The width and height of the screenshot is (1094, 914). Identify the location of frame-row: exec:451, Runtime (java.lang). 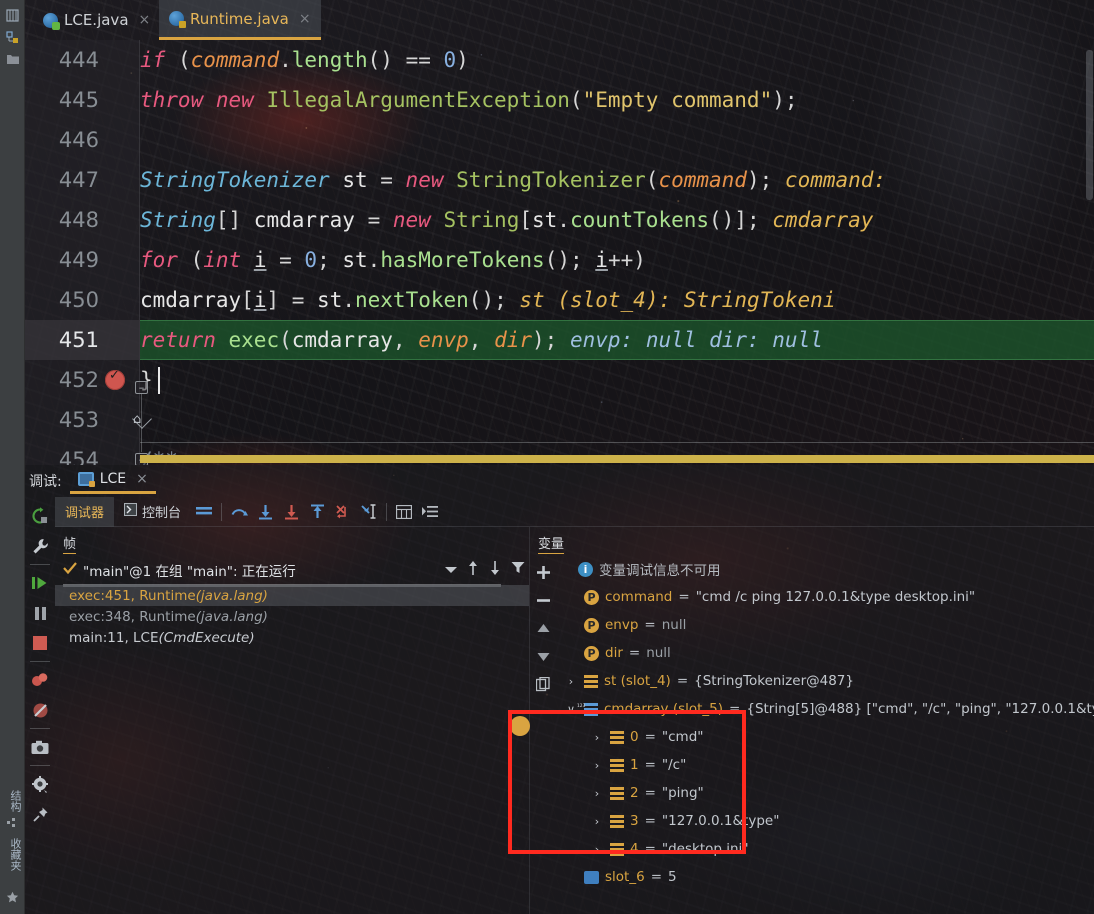
(292, 595).